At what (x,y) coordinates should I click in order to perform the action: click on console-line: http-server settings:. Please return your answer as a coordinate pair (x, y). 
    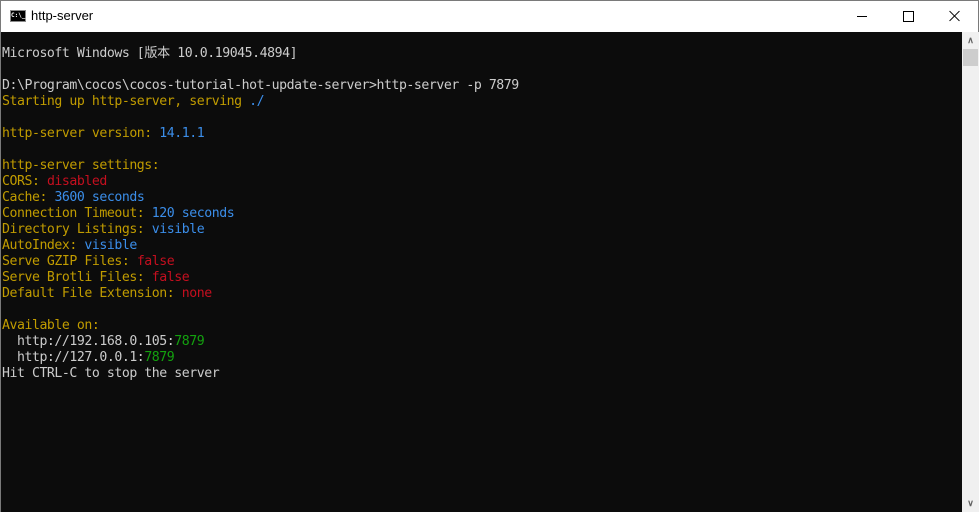
    Looking at the image, I should click on (260, 166).